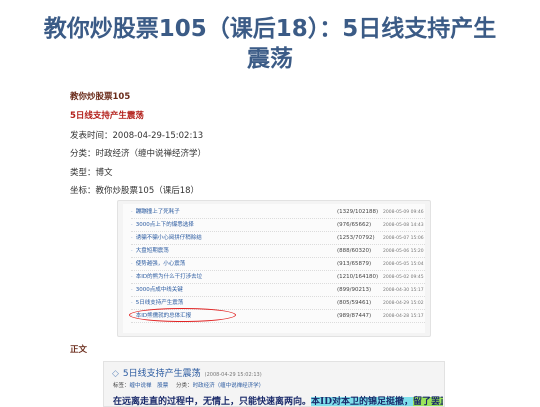 This screenshot has height=407, width=540. I want to click on section-label: 正文, so click(79, 350).